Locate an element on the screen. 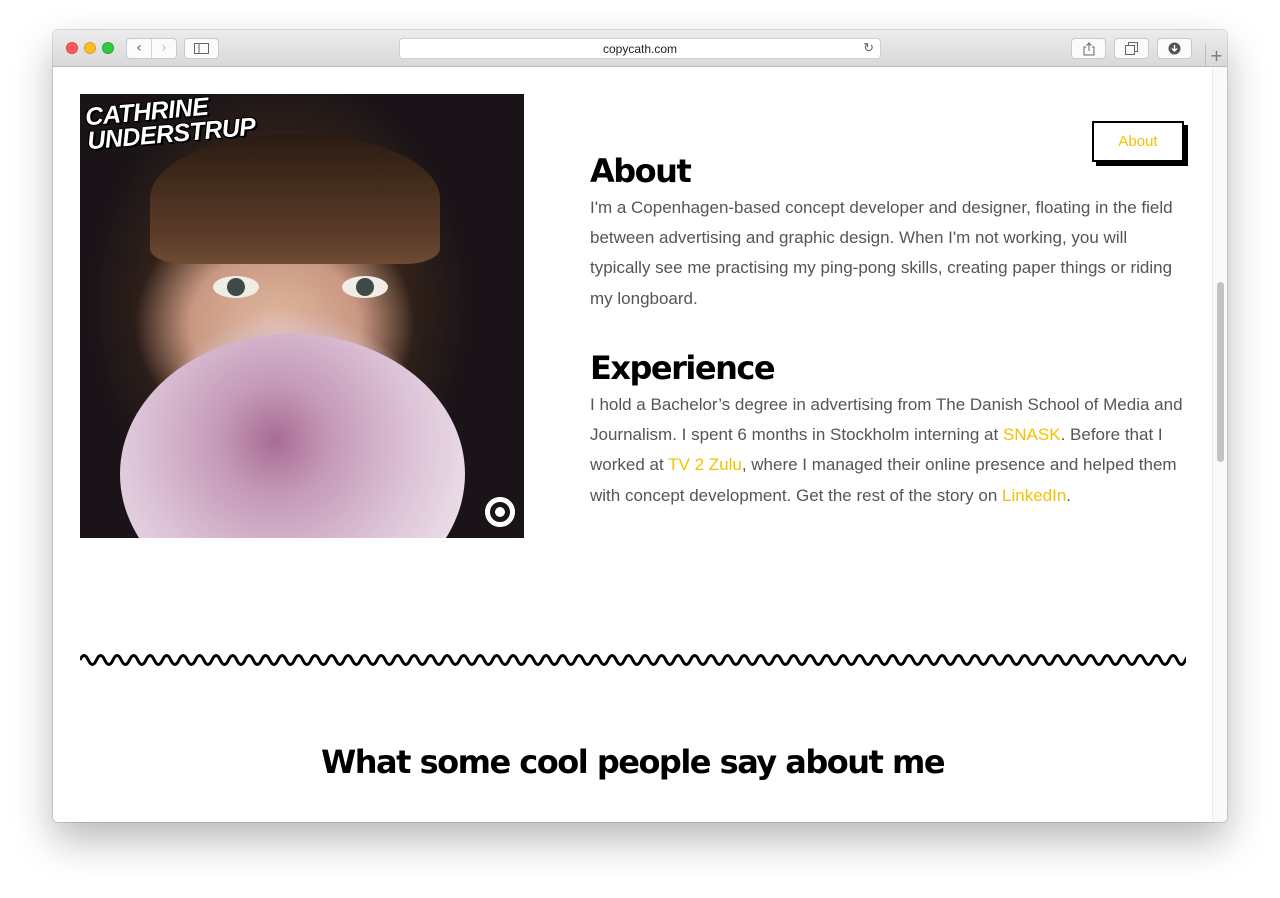 The height and width of the screenshot is (898, 1280). linkedin-link: LinkedIn is located at coordinates (1034, 495).